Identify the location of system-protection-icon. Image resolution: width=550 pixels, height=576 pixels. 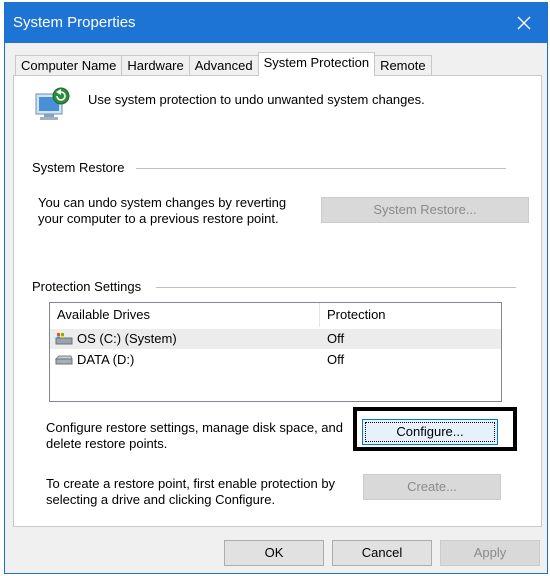
(52, 103).